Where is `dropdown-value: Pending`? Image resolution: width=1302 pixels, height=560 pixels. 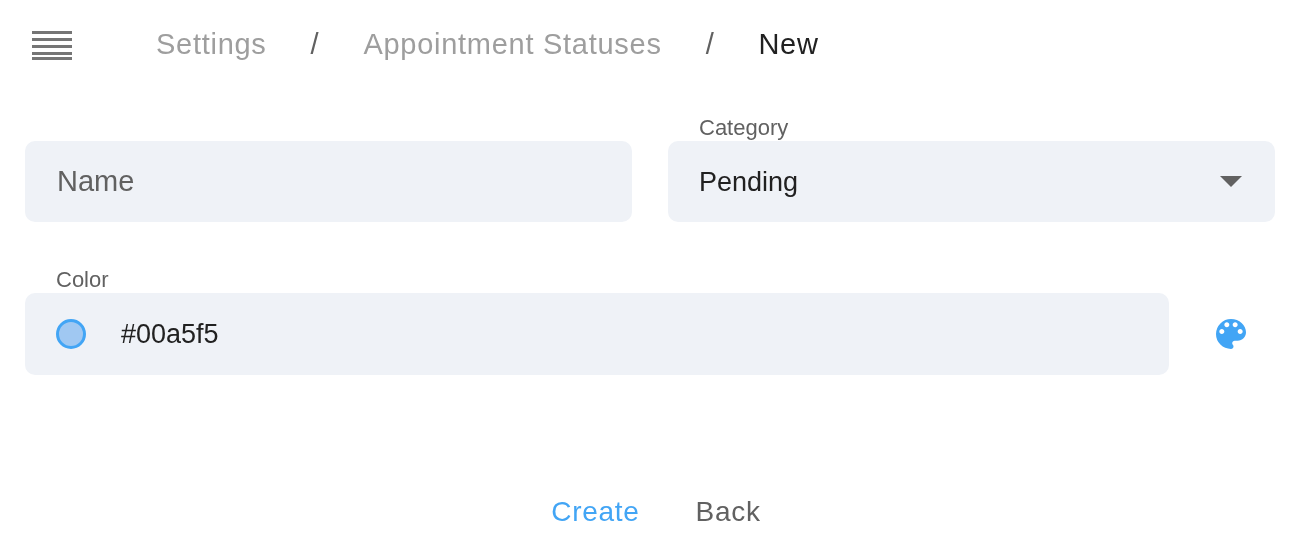
dropdown-value: Pending is located at coordinates (749, 183).